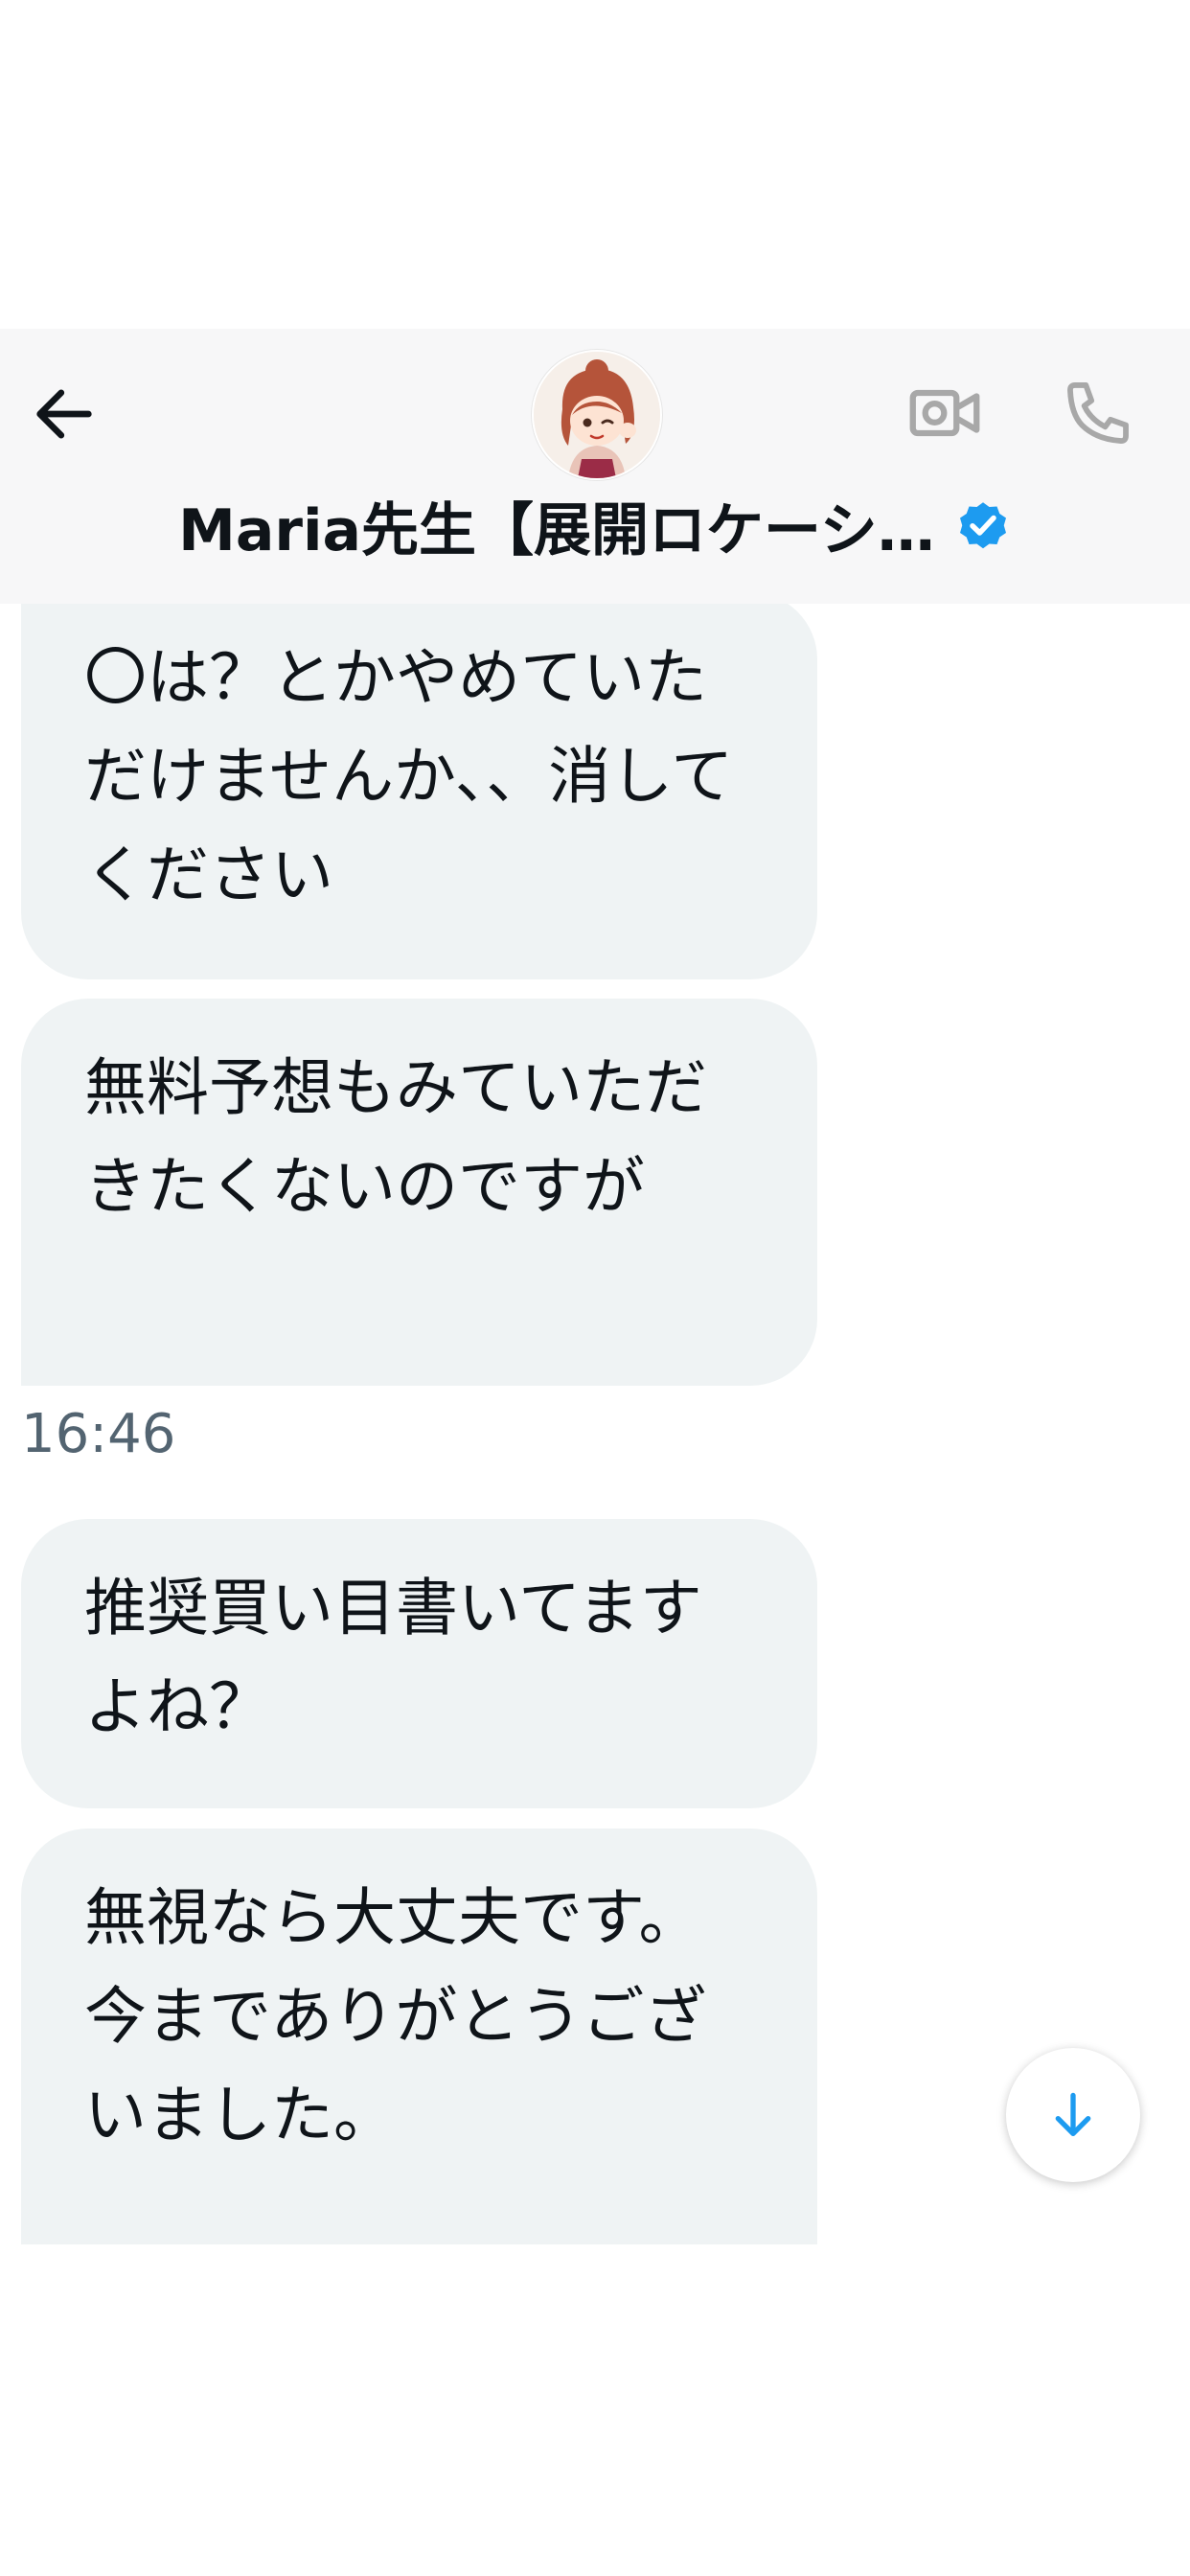 The image size is (1190, 2576). I want to click on message-bubble: 無料予想もみていただきたくないのですが, so click(419, 1192).